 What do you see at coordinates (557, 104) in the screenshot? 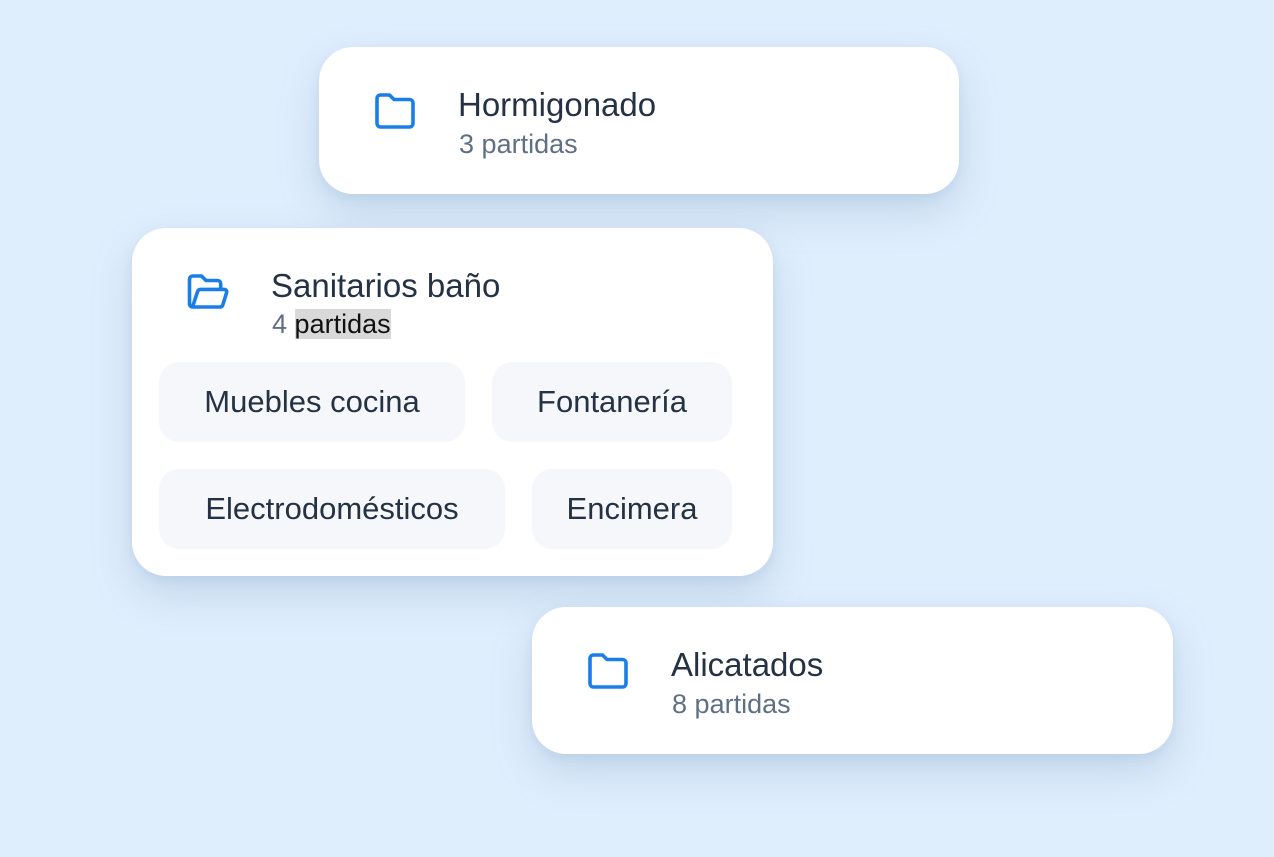
I see `folder-title: Hormigonado` at bounding box center [557, 104].